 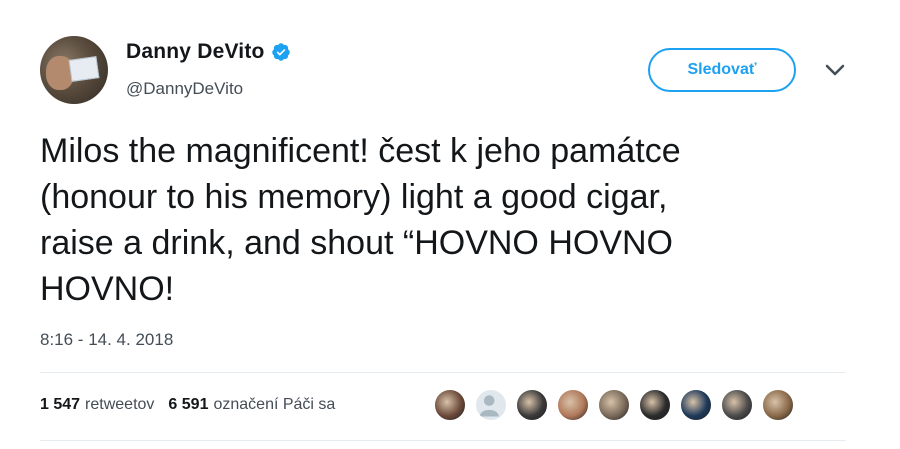 I want to click on author-handle: @DannyDeVito, so click(x=184, y=89).